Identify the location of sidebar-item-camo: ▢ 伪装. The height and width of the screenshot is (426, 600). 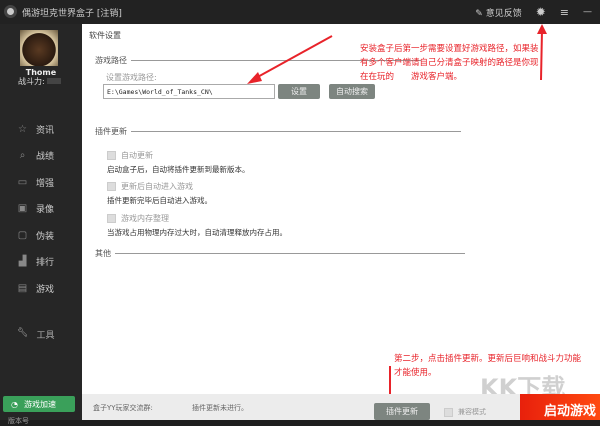
(41, 235).